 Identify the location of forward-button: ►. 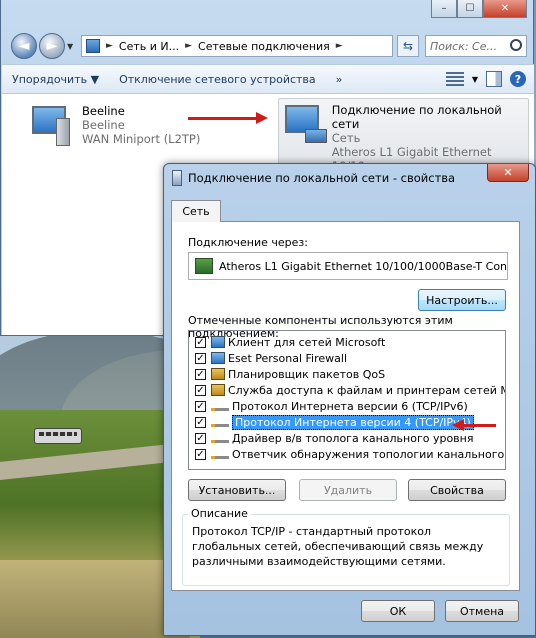
(52, 46).